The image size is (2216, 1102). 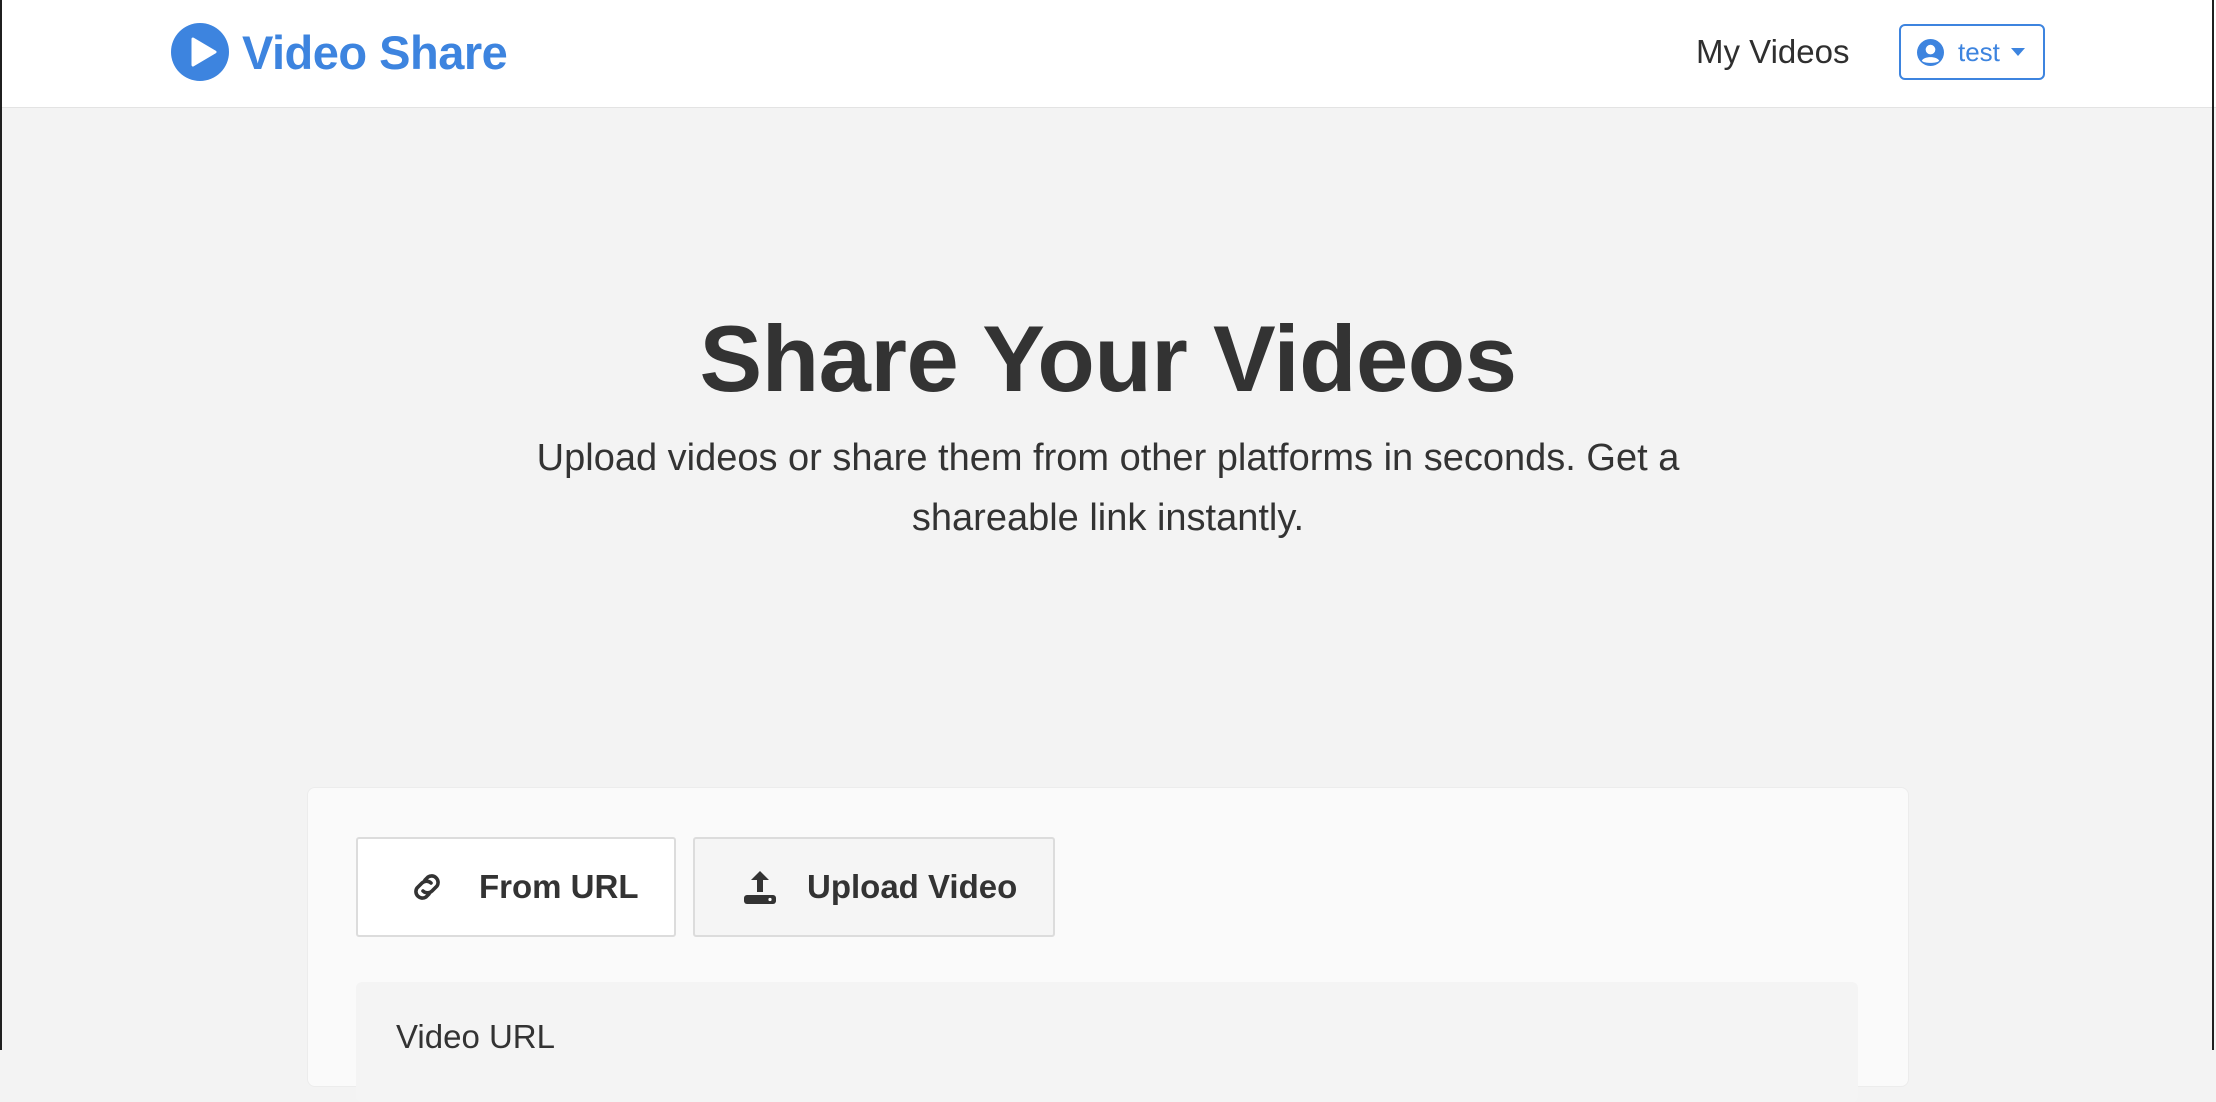 What do you see at coordinates (1107, 1042) in the screenshot?
I see `url-form-panel: Video URL` at bounding box center [1107, 1042].